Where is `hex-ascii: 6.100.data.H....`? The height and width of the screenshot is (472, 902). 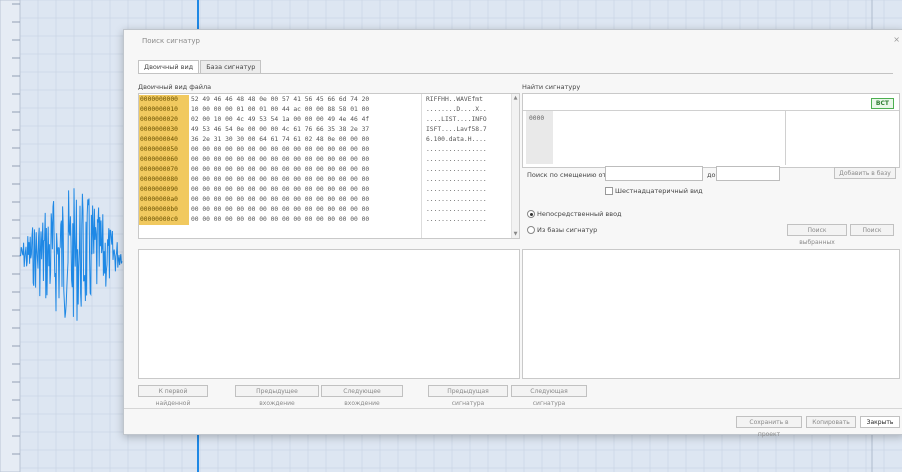
hex-ascii: 6.100.data.H.... is located at coordinates (456, 139).